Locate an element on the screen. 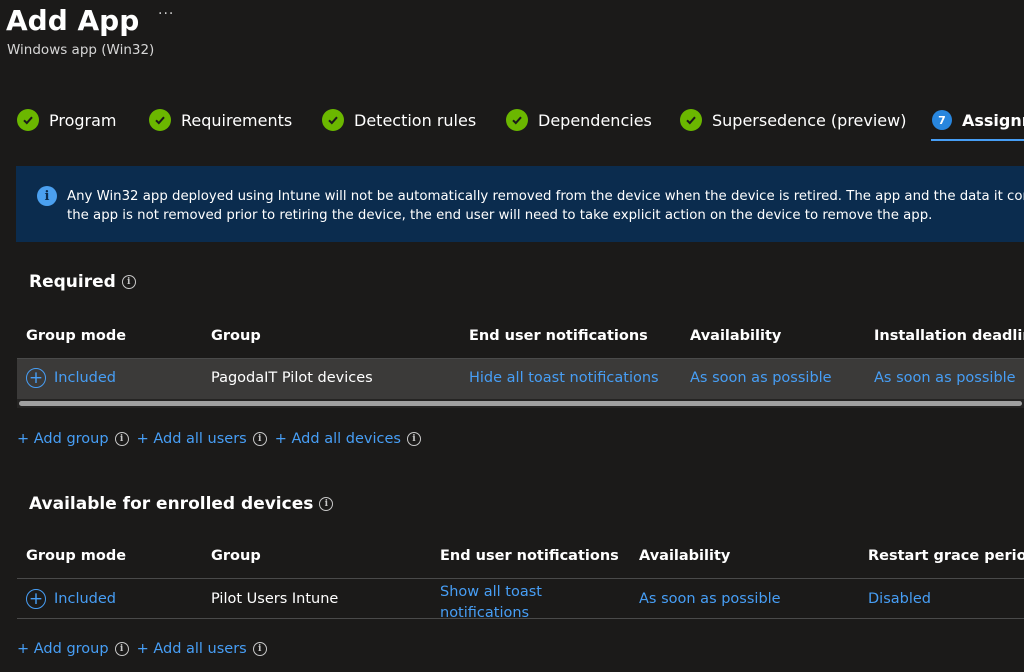 The width and height of the screenshot is (1024, 672). row-divider is located at coordinates (520, 618).